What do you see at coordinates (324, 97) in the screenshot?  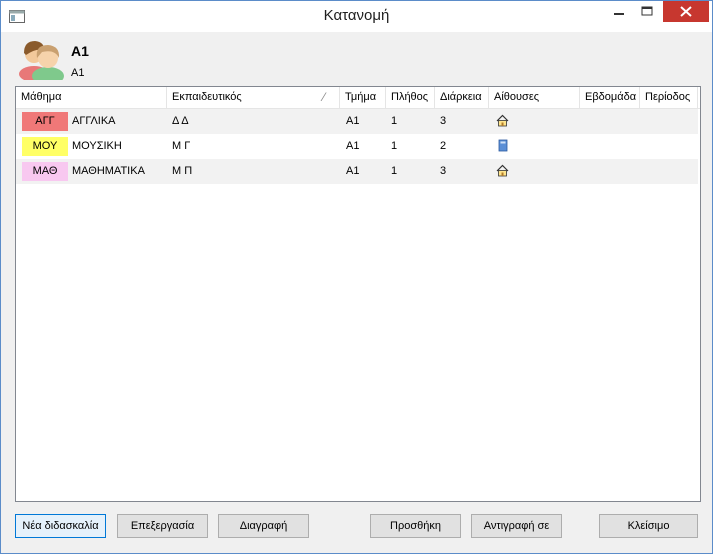 I see `sort-indicator-icon: ⁄` at bounding box center [324, 97].